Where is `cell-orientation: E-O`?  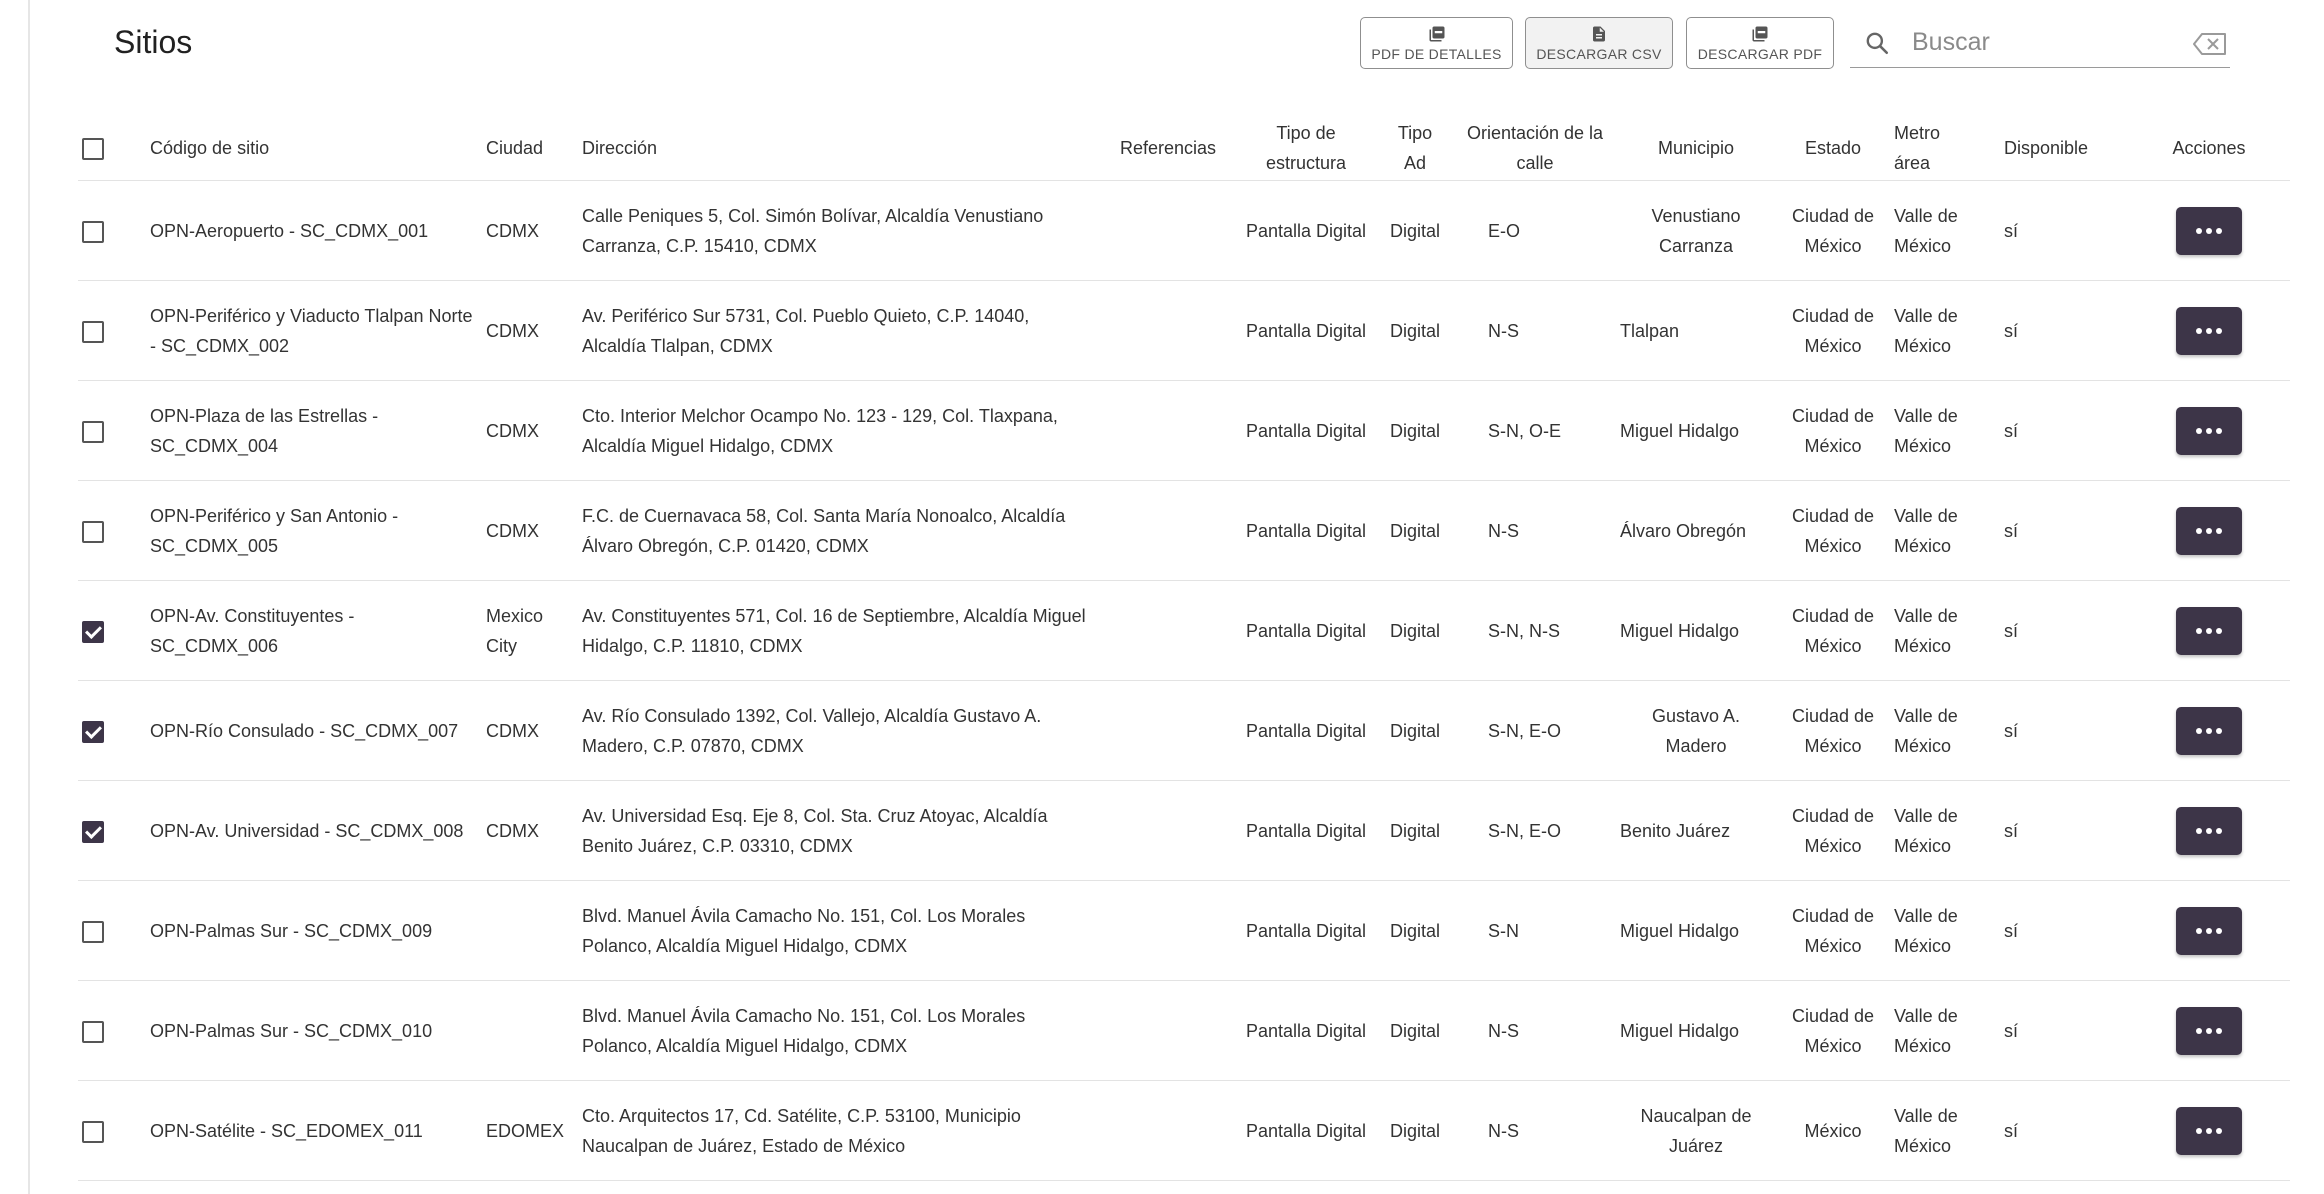 cell-orientation: E-O is located at coordinates (1504, 230).